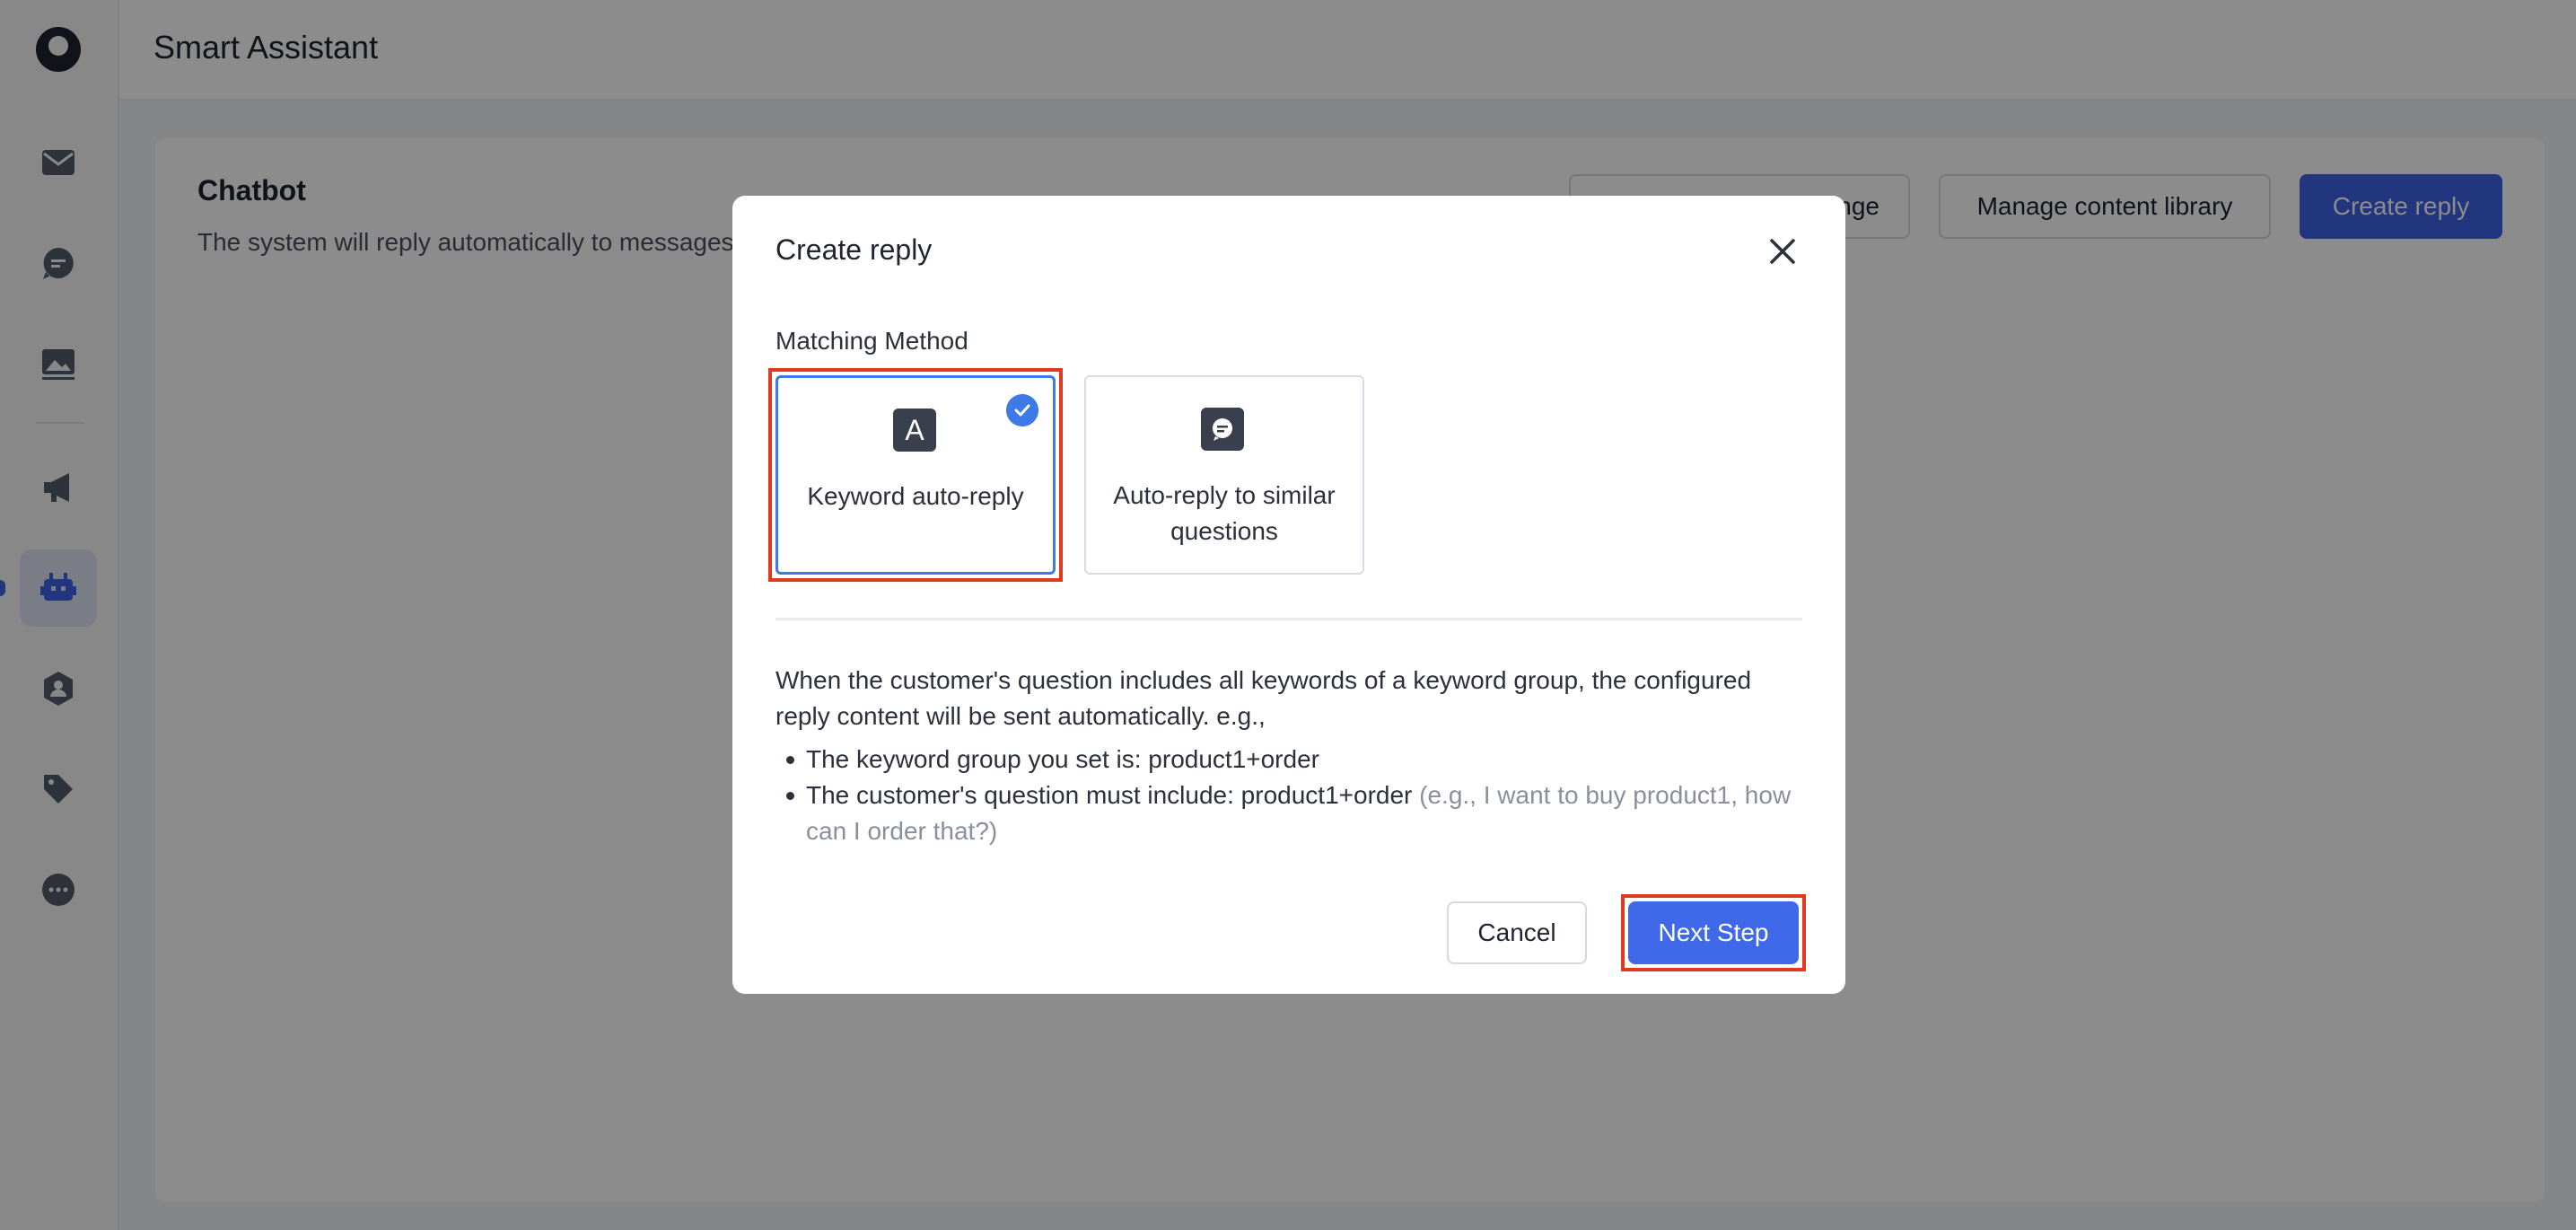  I want to click on highlight-box-keyword-option, so click(915, 475).